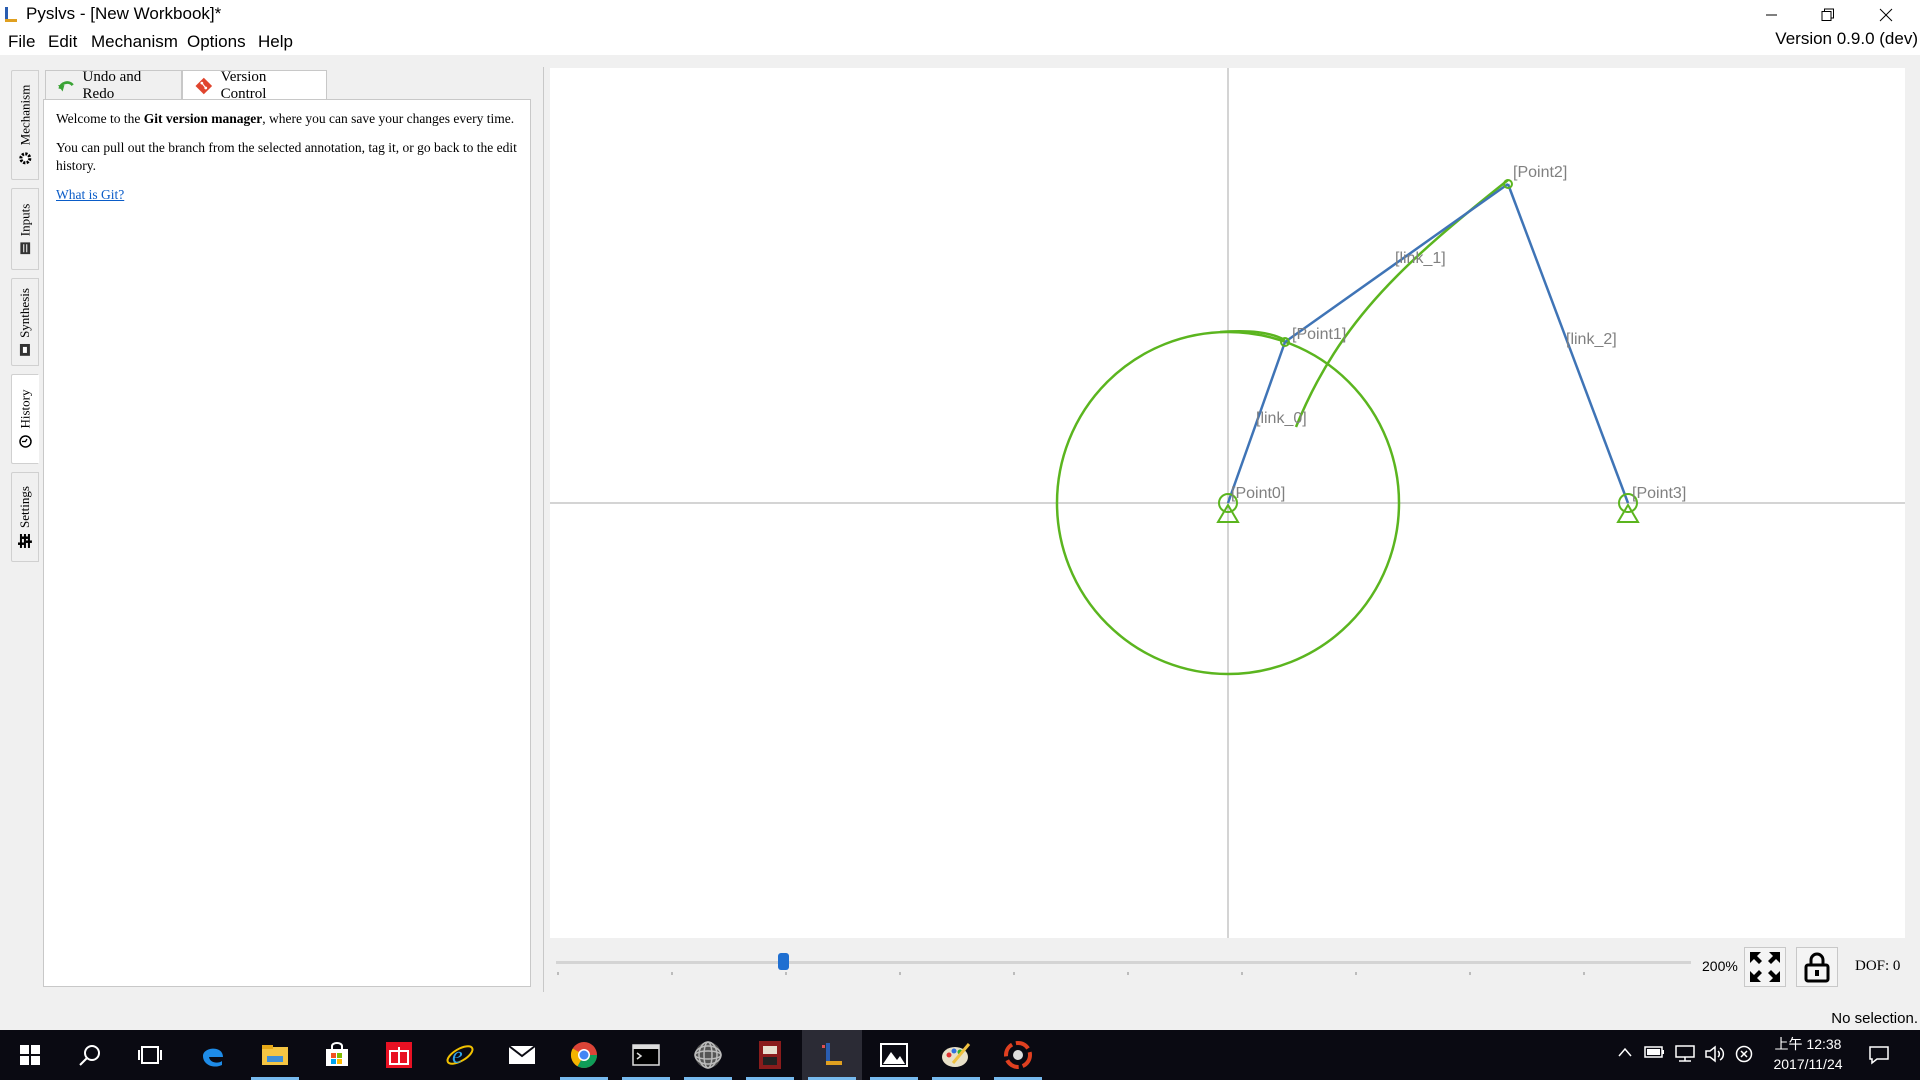  Describe the element at coordinates (254, 85) in the screenshot. I see `tab-version-control: Version Control` at that location.